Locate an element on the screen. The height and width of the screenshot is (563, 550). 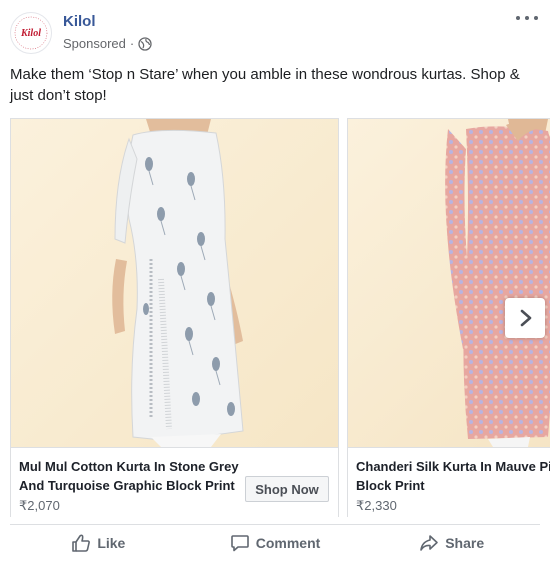
chevron-right-icon is located at coordinates (526, 318).